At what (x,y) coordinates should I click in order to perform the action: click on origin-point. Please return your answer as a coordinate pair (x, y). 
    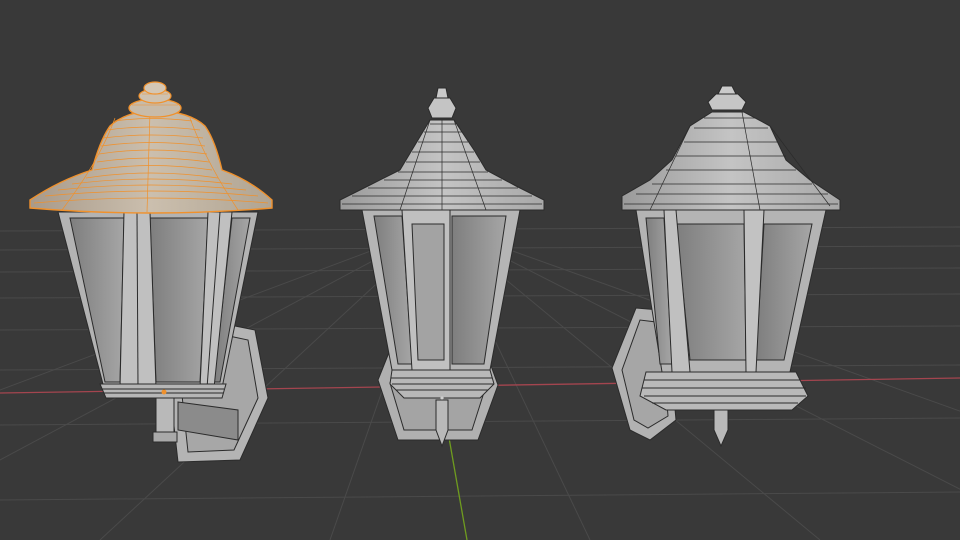
    Looking at the image, I should click on (442, 398).